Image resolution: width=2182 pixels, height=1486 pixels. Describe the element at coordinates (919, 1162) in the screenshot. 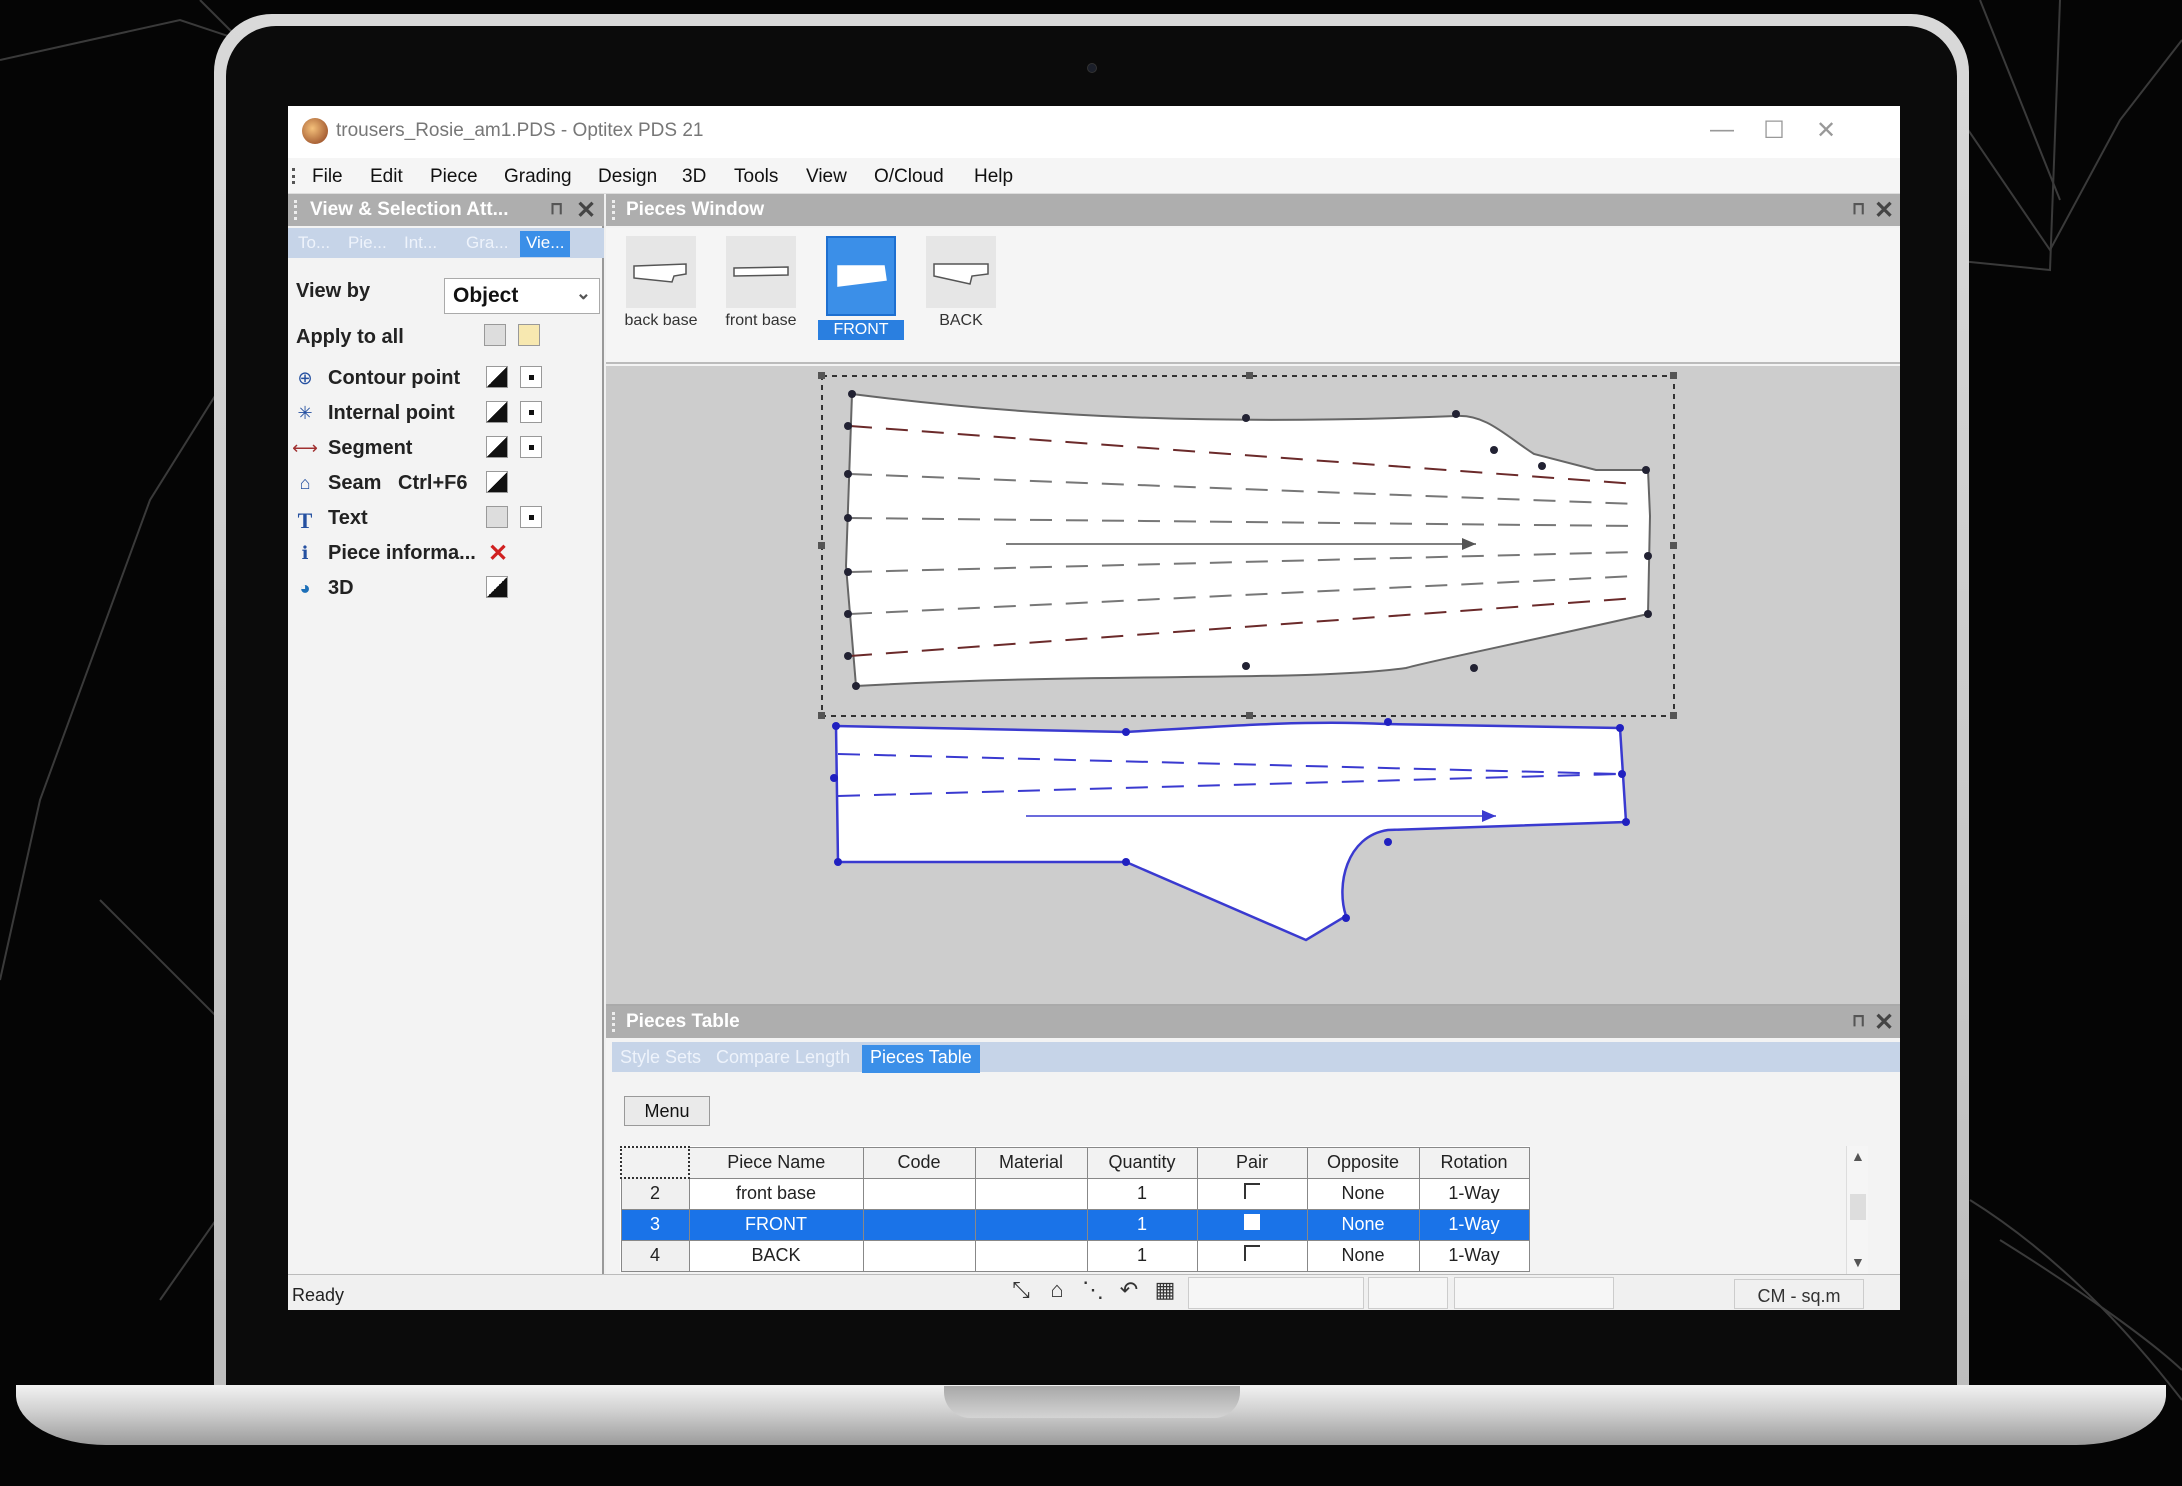

I see `col-code: Code` at that location.